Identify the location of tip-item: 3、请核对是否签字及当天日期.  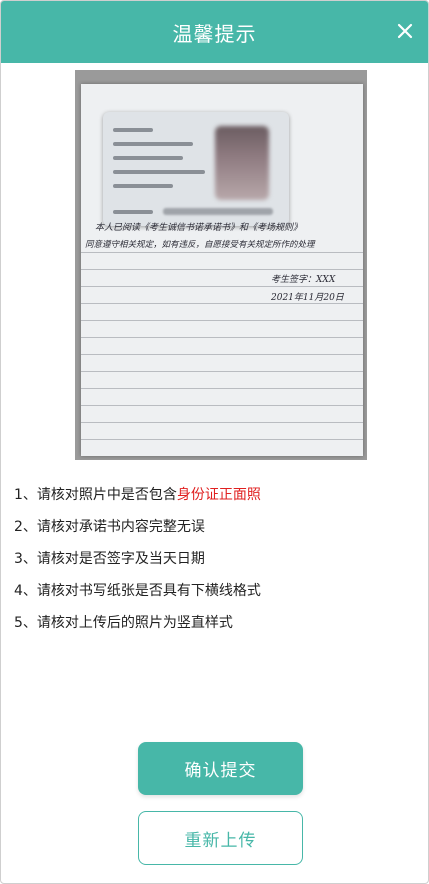
(109, 559).